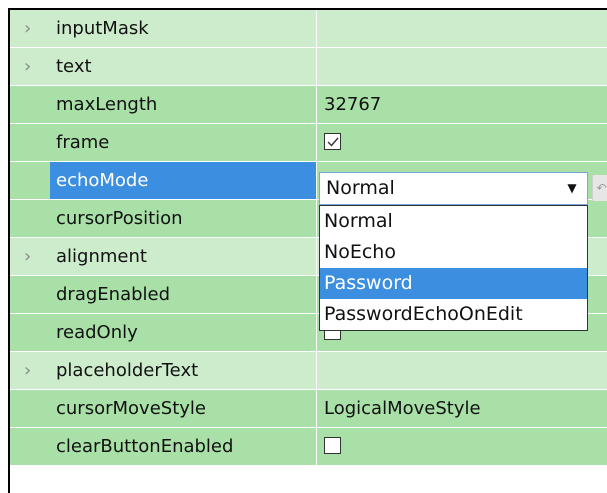 This screenshot has width=607, height=493. Describe the element at coordinates (102, 28) in the screenshot. I see `property-name: inputMask` at that location.